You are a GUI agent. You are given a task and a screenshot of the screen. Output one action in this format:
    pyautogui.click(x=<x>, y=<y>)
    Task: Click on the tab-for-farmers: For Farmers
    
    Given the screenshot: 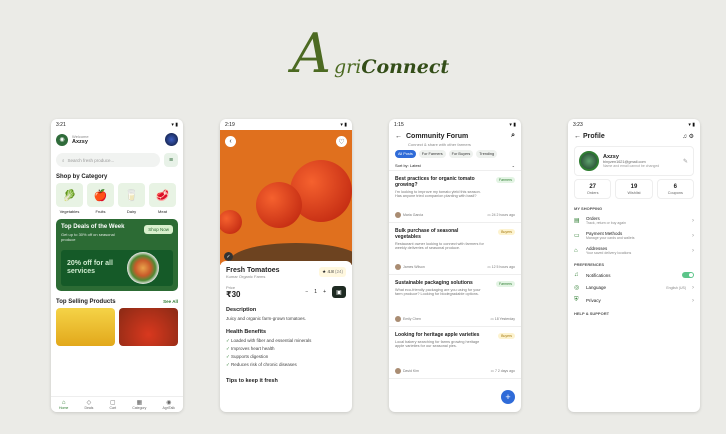 What is the action you would take?
    pyautogui.click(x=432, y=154)
    